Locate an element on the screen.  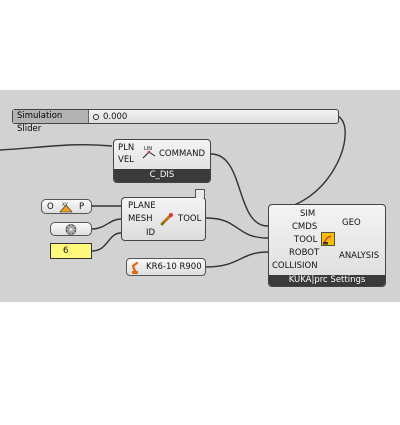
output-analysis: ANALYSIS is located at coordinates (359, 256).